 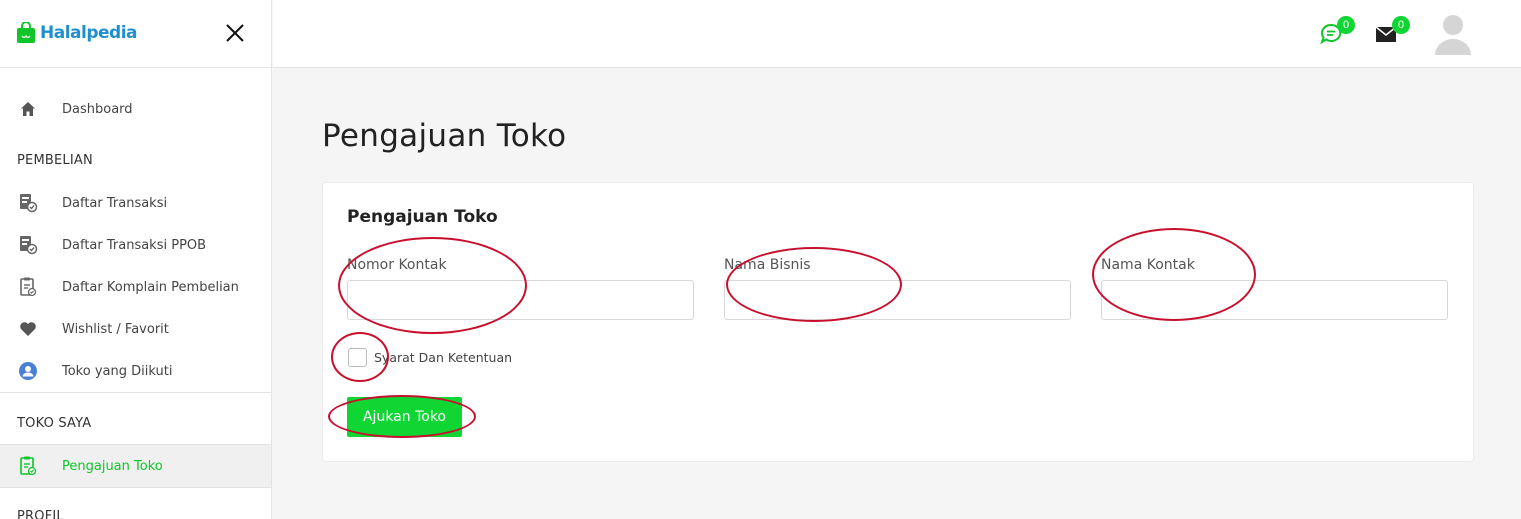 What do you see at coordinates (89, 33) in the screenshot?
I see `brand-name: Halalpedia` at bounding box center [89, 33].